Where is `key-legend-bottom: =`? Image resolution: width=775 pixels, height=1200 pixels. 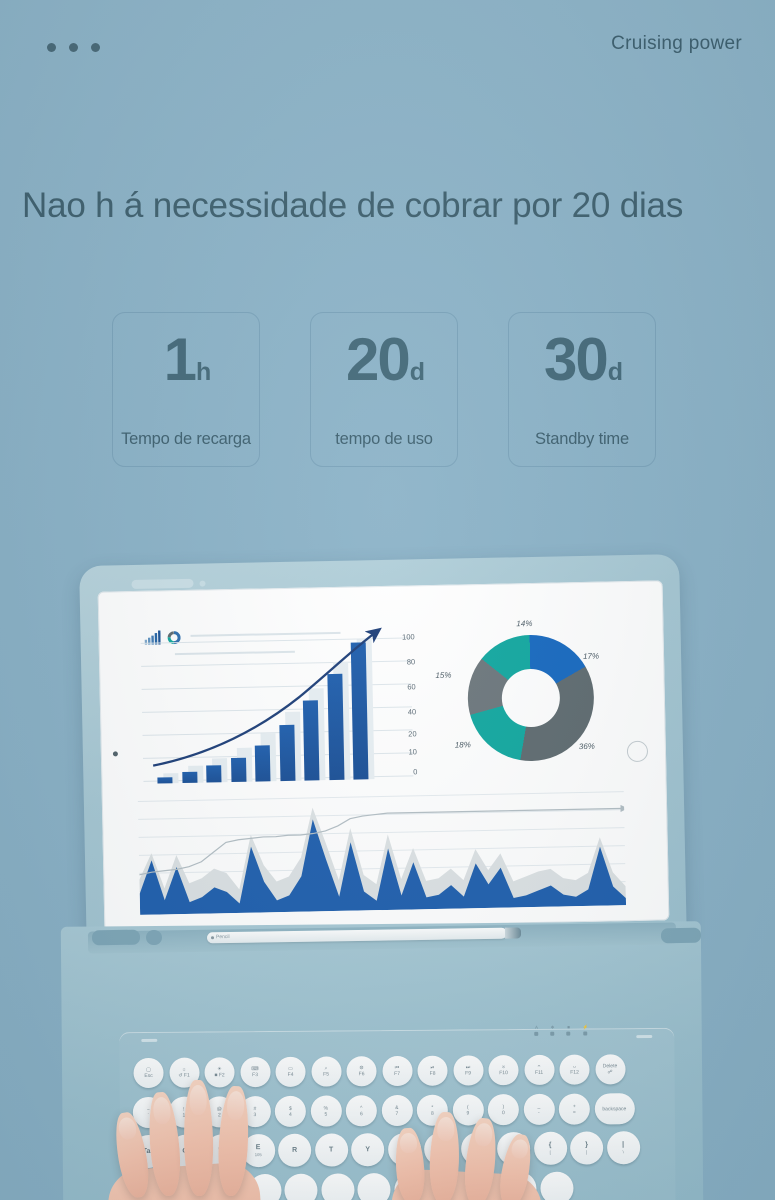 key-legend-bottom: = is located at coordinates (574, 1112).